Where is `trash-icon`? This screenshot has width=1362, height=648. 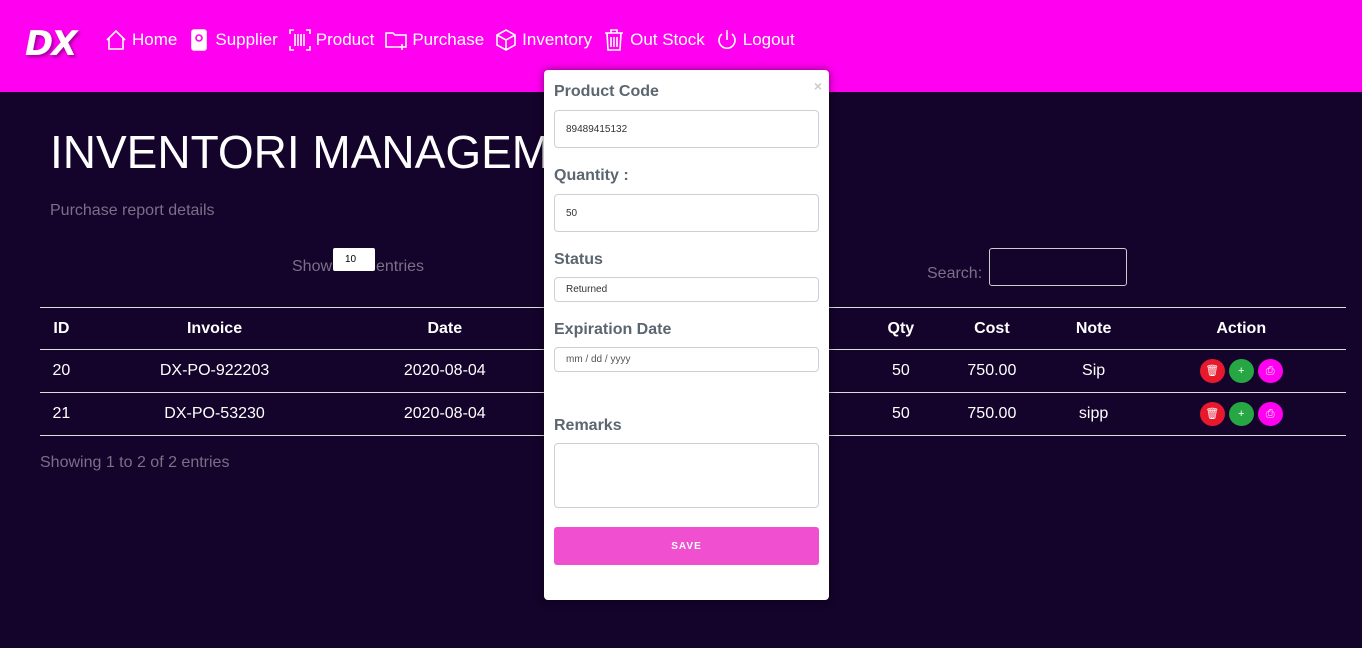
trash-icon is located at coordinates (614, 40).